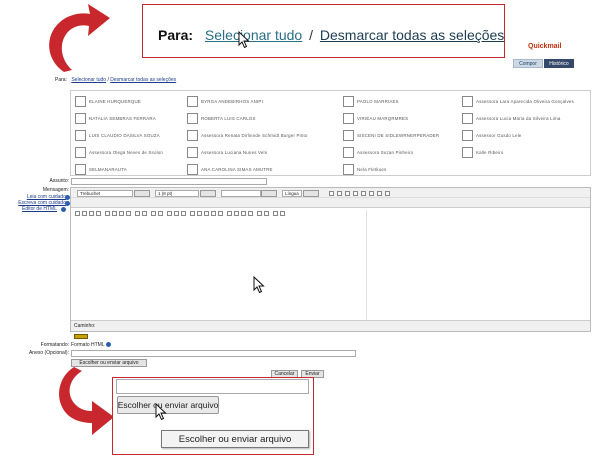 The image size is (602, 457). What do you see at coordinates (372, 169) in the screenshot?
I see `recipient-name: Nela Fletkues` at bounding box center [372, 169].